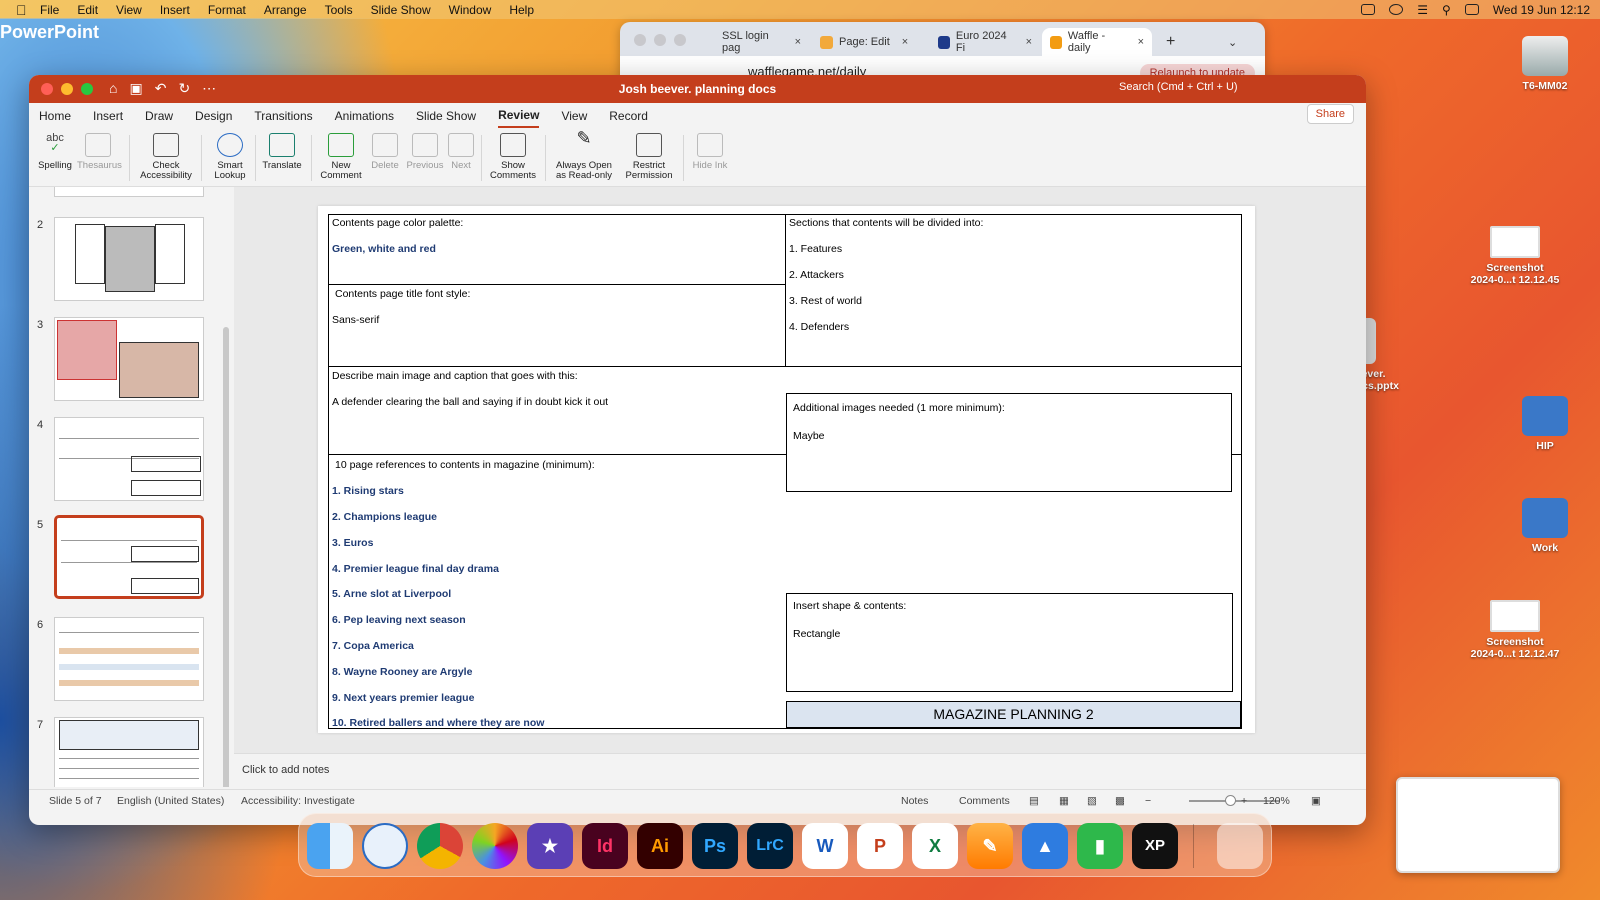  Describe the element at coordinates (461, 152) in the screenshot. I see `next-comment-button: Next` at that location.